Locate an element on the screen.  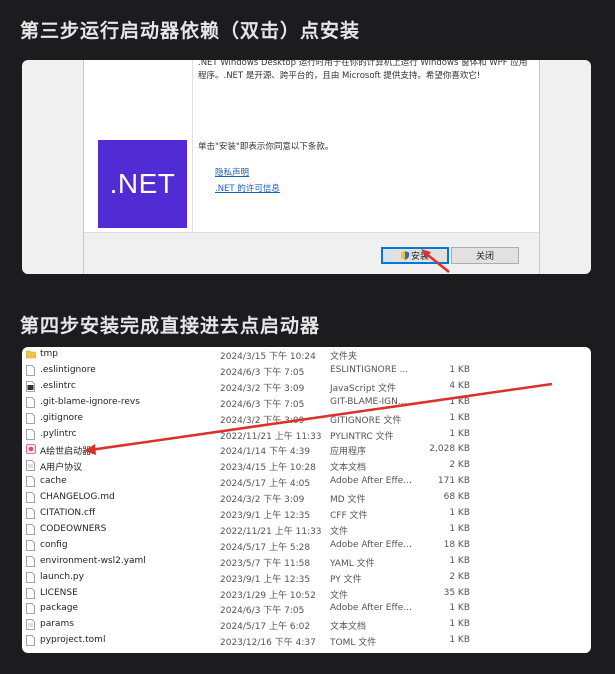
file-row: A绘世启动器 2024/1/14 下午 4:39 应用程序 2,028 KB is located at coordinates (306, 450).